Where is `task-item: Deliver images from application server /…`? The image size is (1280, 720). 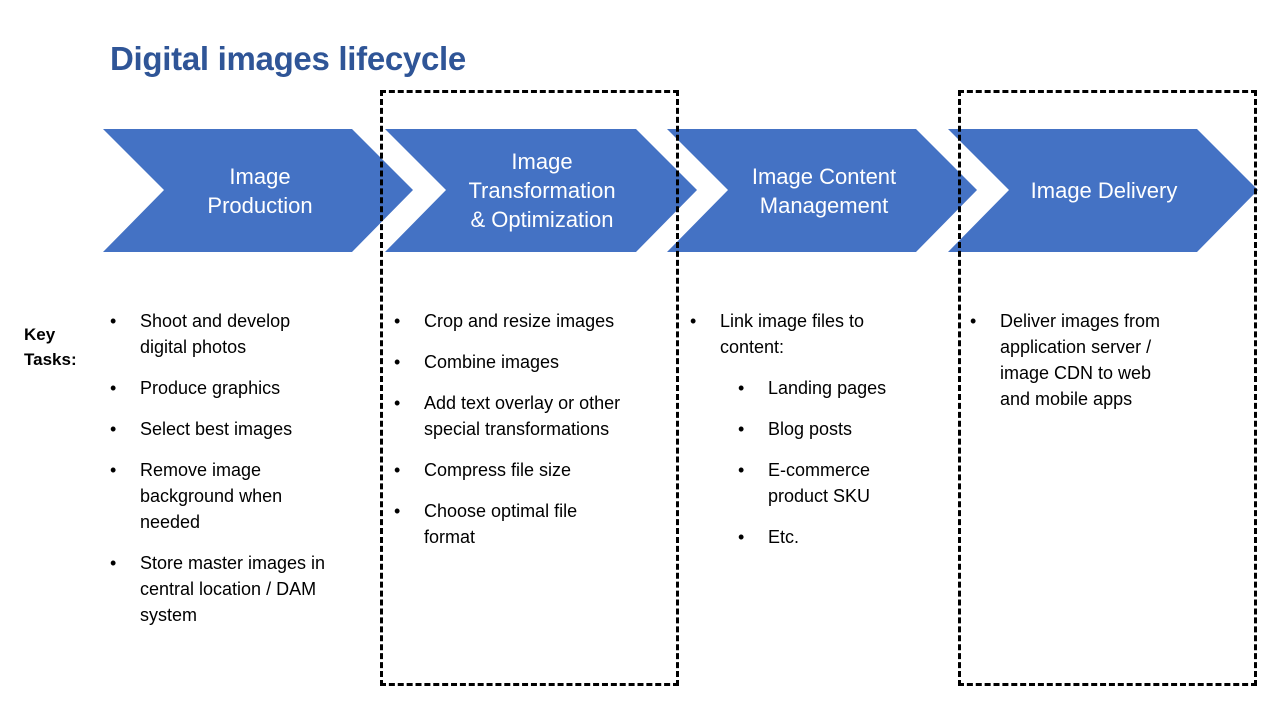
task-item: Deliver images from application server /… is located at coordinates (1070, 360).